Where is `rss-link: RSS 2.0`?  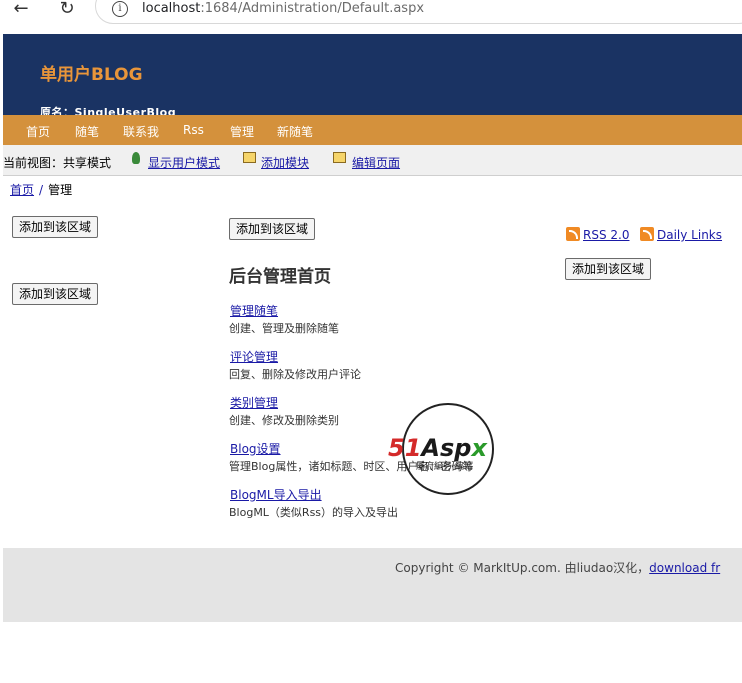 rss-link: RSS 2.0 is located at coordinates (606, 235).